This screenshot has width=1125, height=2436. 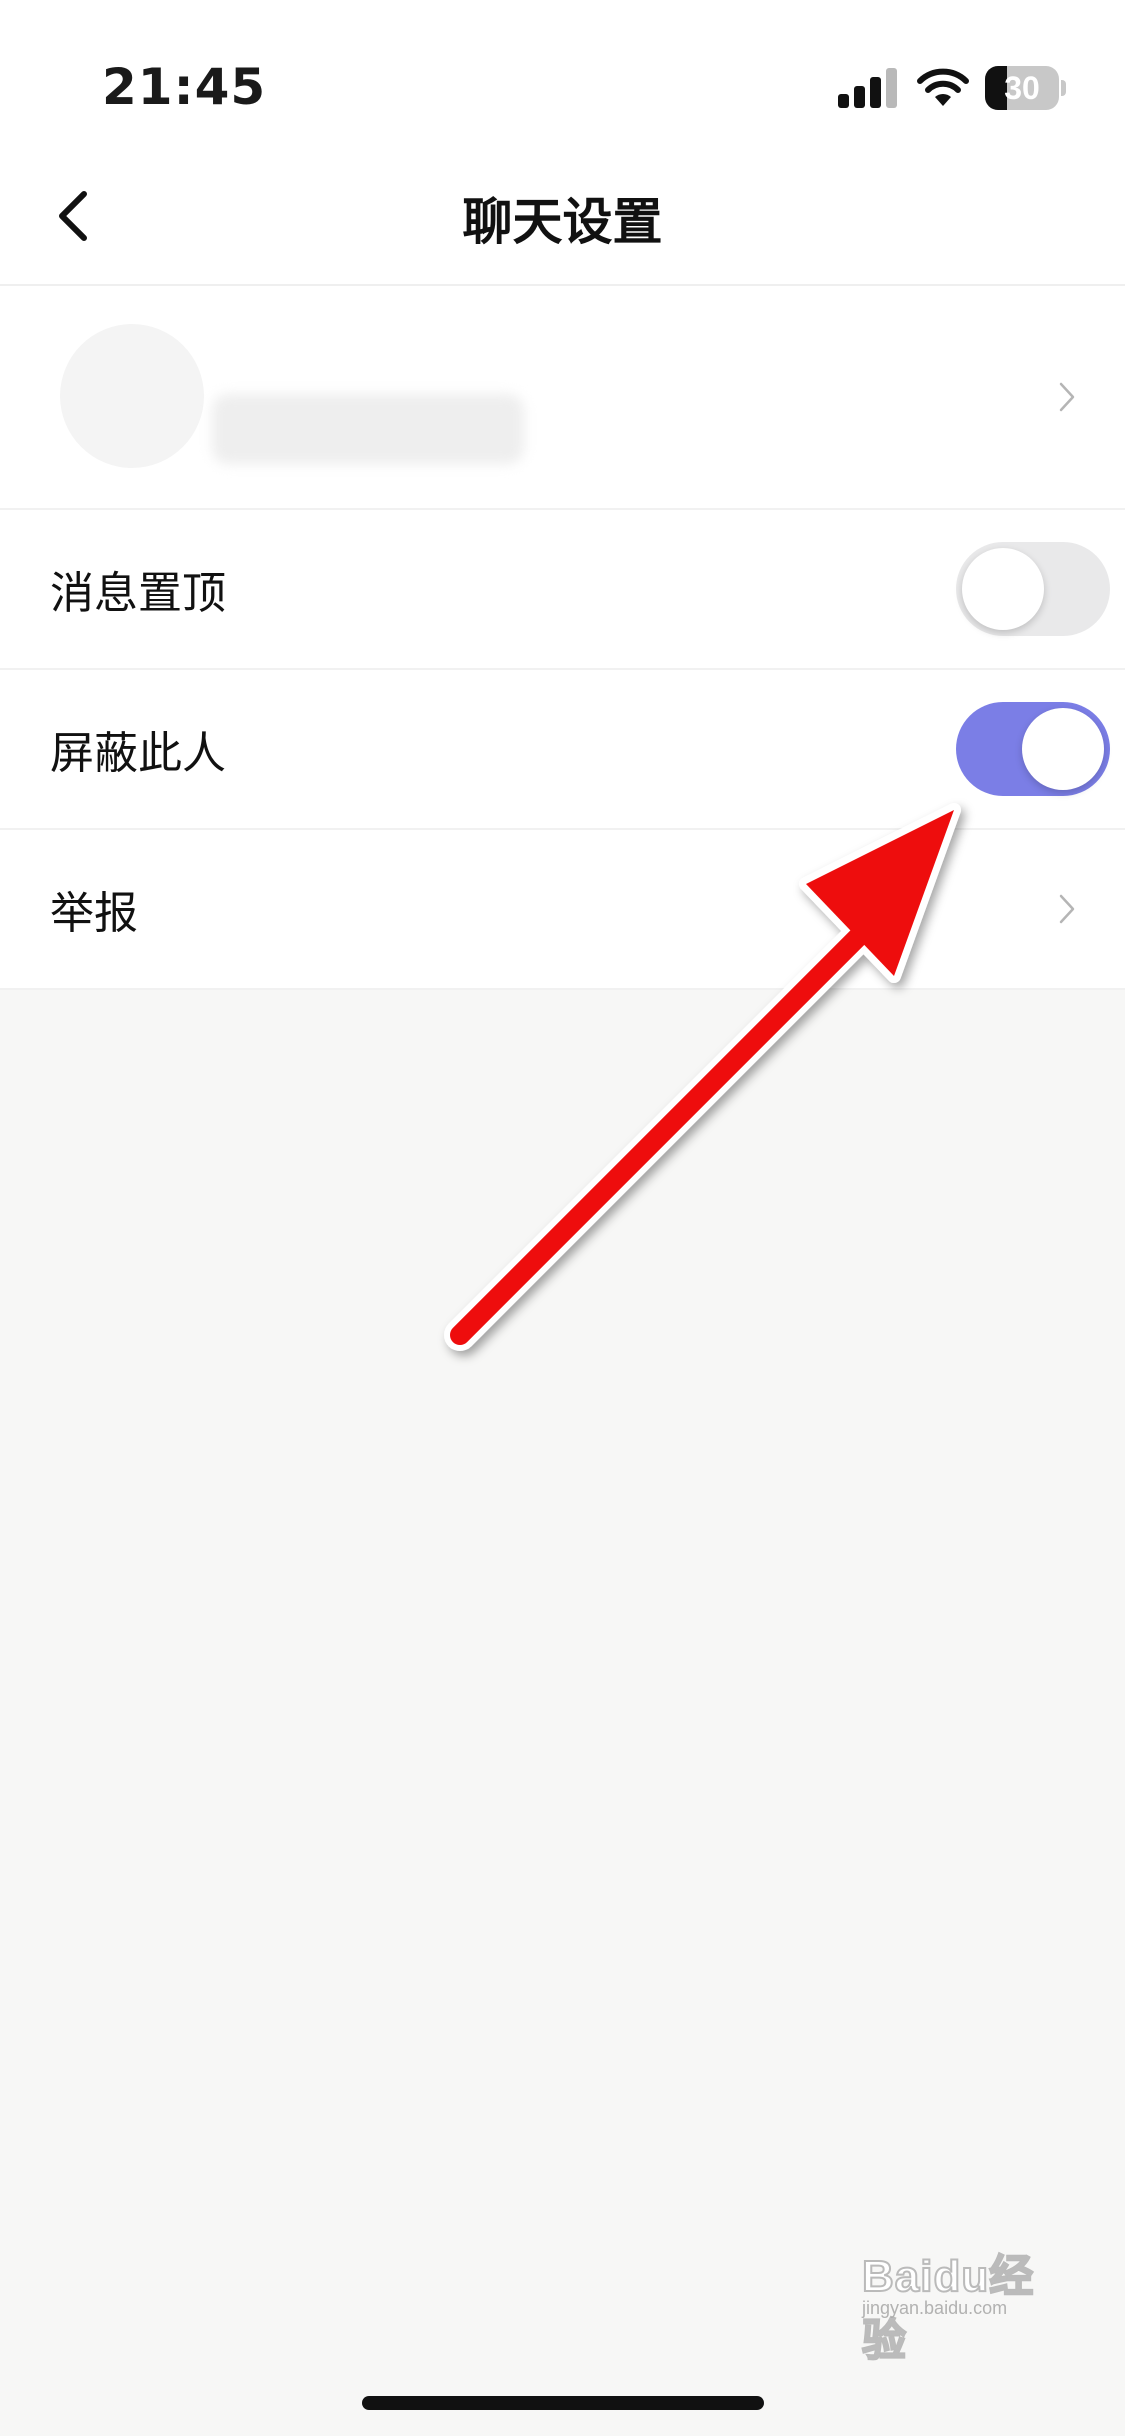 I want to click on block-user-toggle, so click(x=1033, y=749).